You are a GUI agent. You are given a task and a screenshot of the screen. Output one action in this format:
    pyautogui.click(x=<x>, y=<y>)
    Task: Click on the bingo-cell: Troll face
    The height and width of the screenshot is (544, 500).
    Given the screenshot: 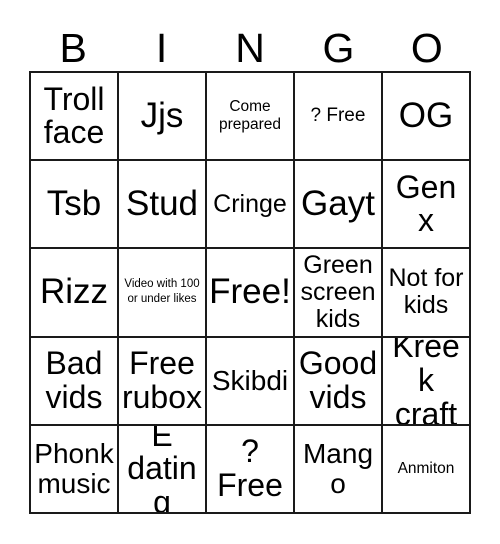 What is the action you would take?
    pyautogui.click(x=75, y=117)
    